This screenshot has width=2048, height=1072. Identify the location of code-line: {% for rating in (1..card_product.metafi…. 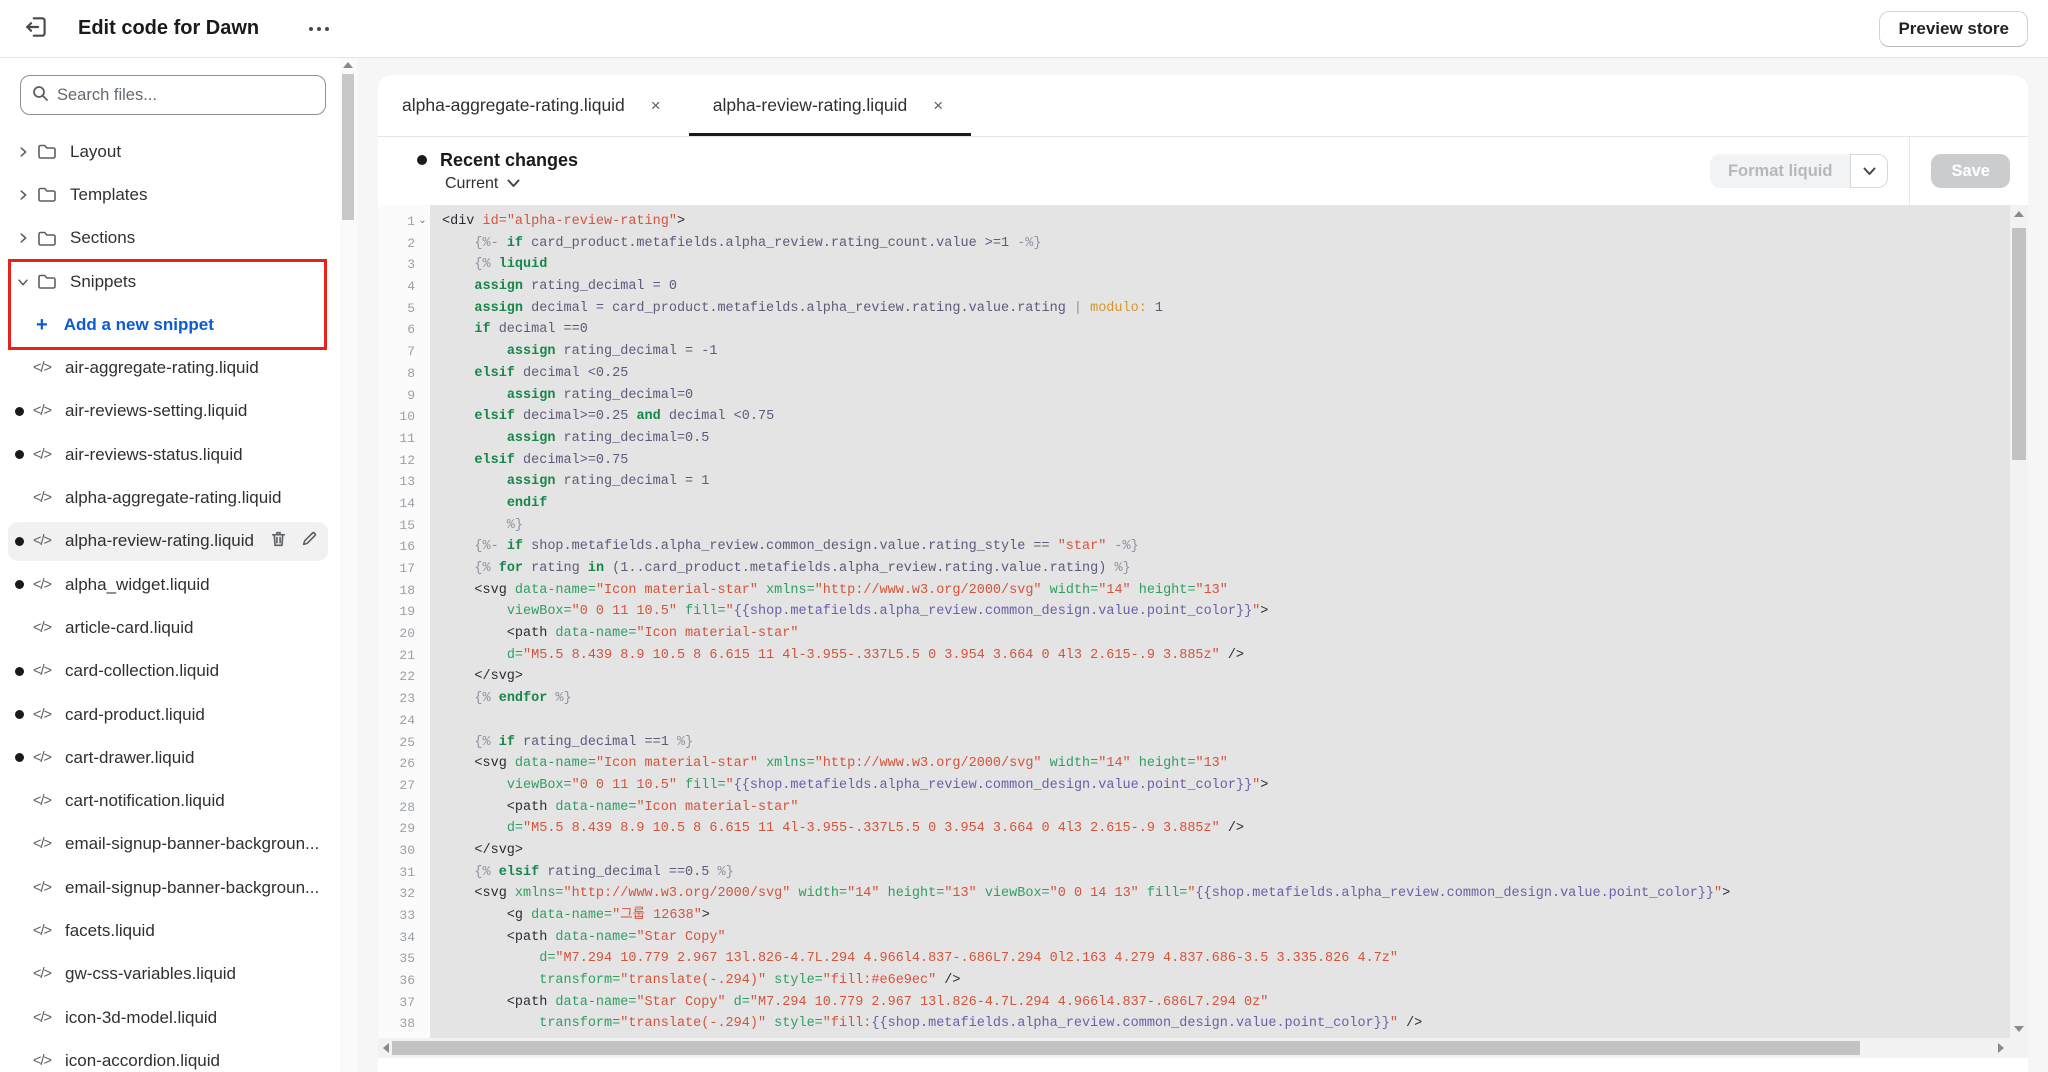
(1235, 569).